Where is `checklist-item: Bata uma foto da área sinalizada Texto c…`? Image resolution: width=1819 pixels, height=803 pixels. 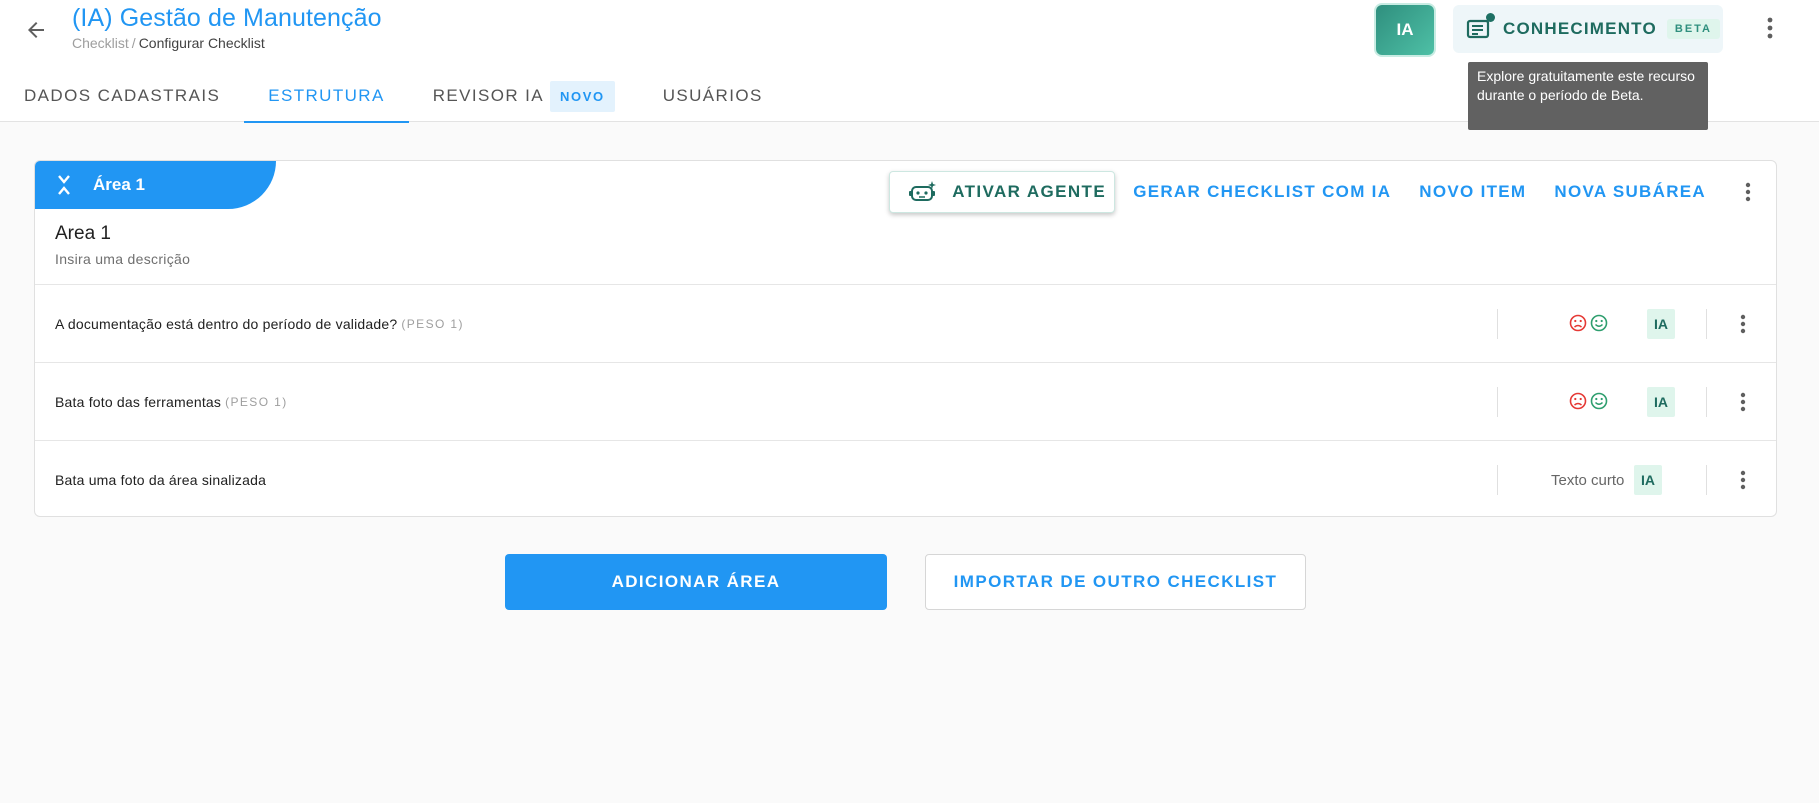
checklist-item: Bata uma foto da área sinalizada Texto c… is located at coordinates (905, 478).